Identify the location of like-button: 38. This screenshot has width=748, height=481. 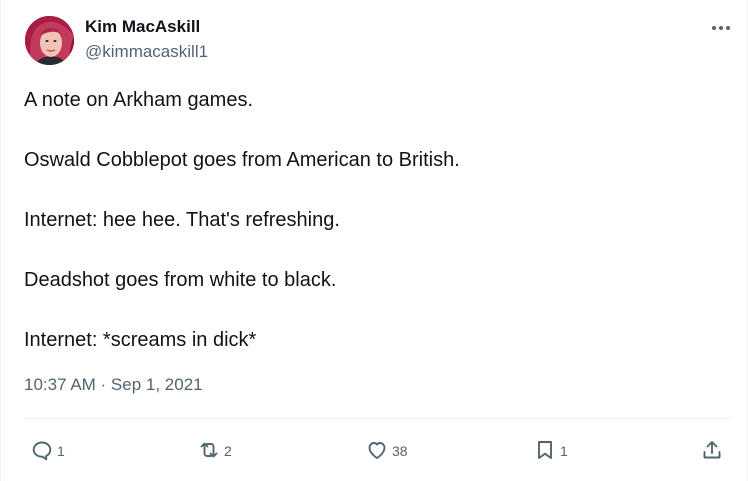
(386, 451).